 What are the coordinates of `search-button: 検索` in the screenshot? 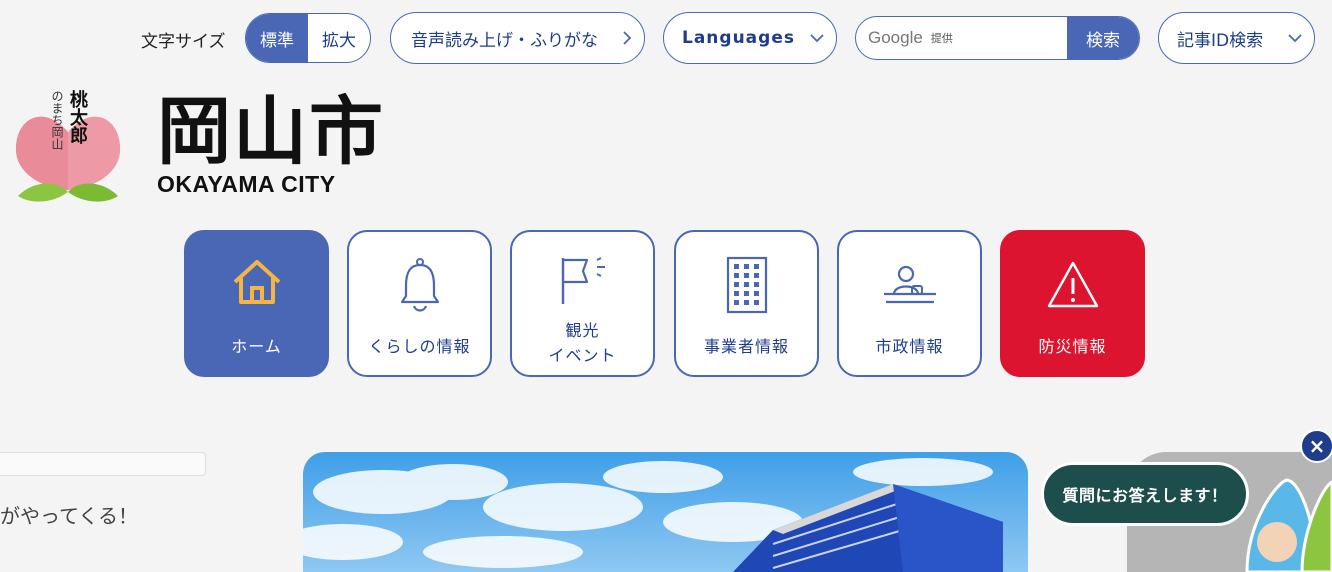 It's located at (1103, 38).